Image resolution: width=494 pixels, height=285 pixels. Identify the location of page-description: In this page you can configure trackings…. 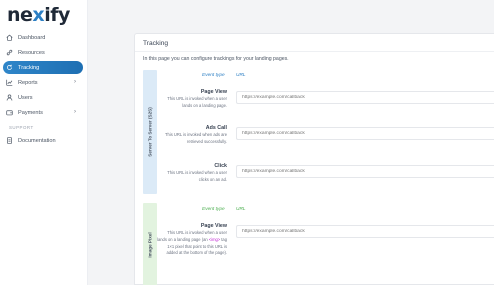
(216, 59).